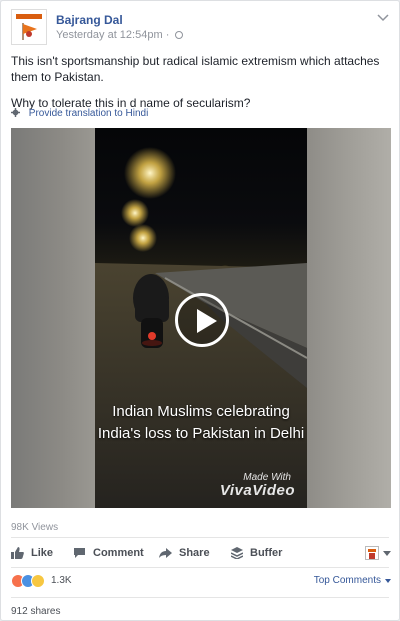 The height and width of the screenshot is (621, 400). Describe the element at coordinates (79, 553) in the screenshot. I see `comment-icon` at that location.